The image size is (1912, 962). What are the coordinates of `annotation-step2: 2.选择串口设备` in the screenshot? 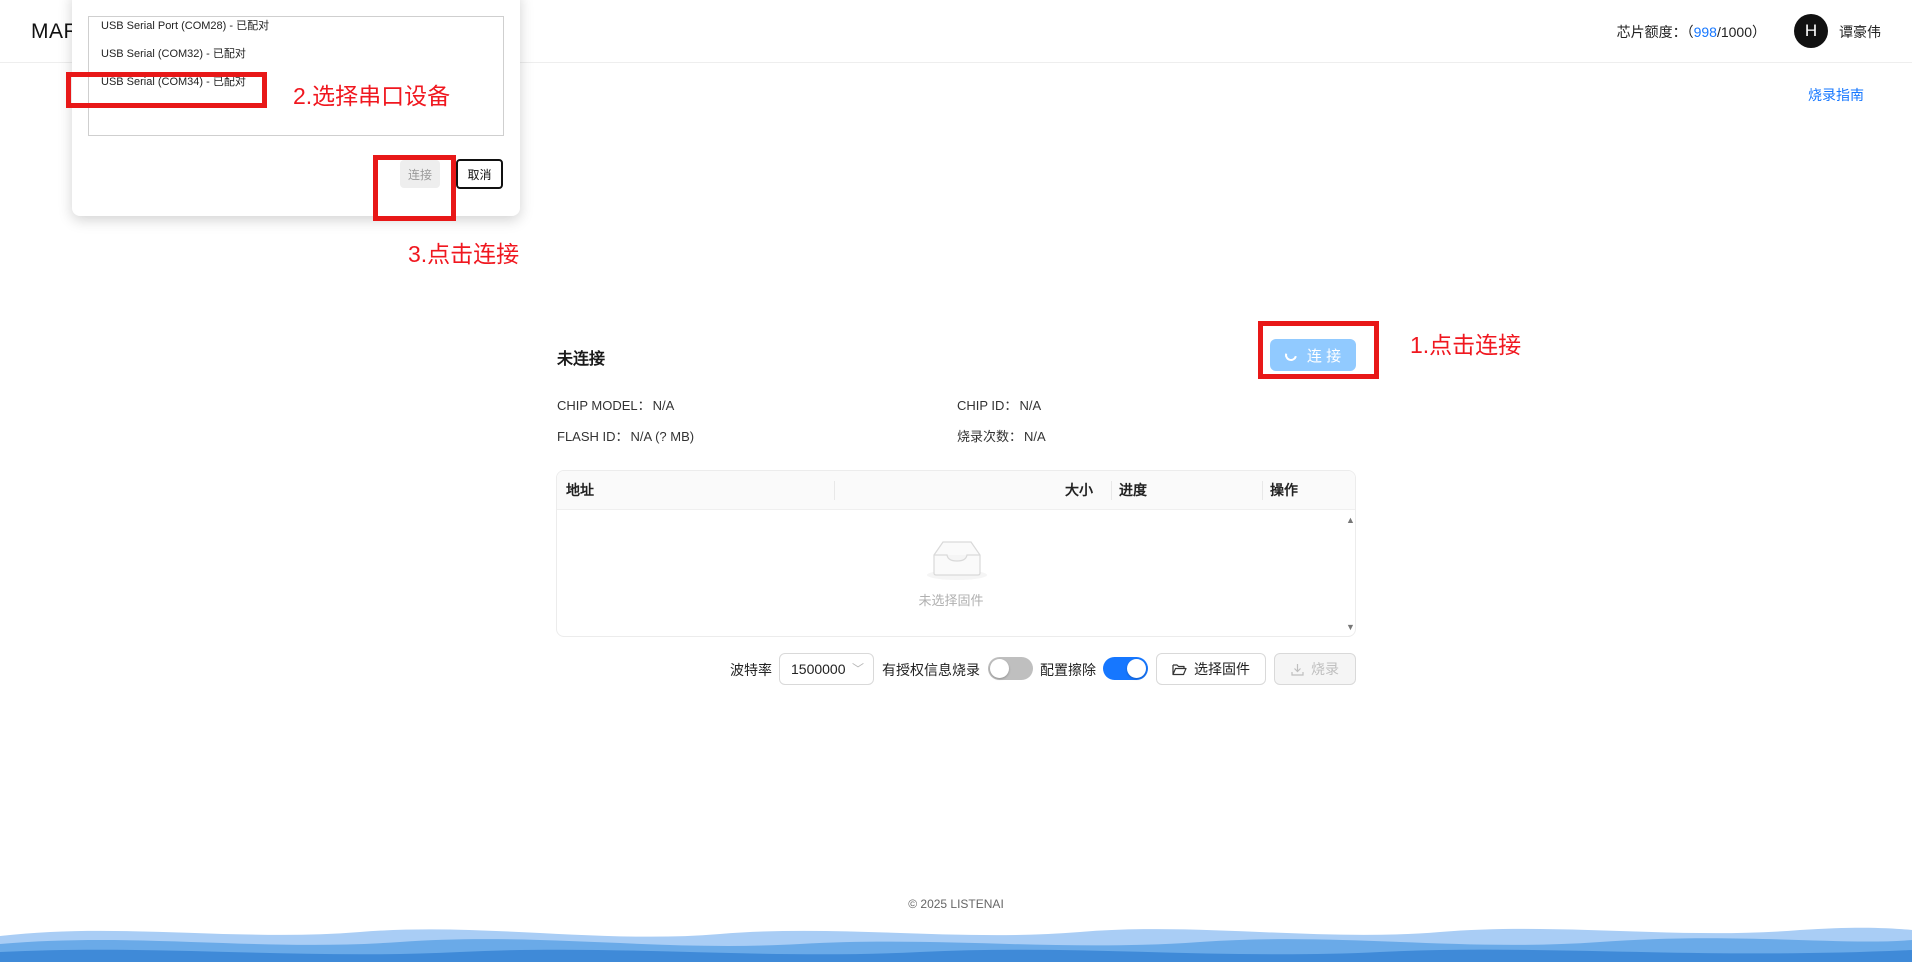 It's located at (372, 96).